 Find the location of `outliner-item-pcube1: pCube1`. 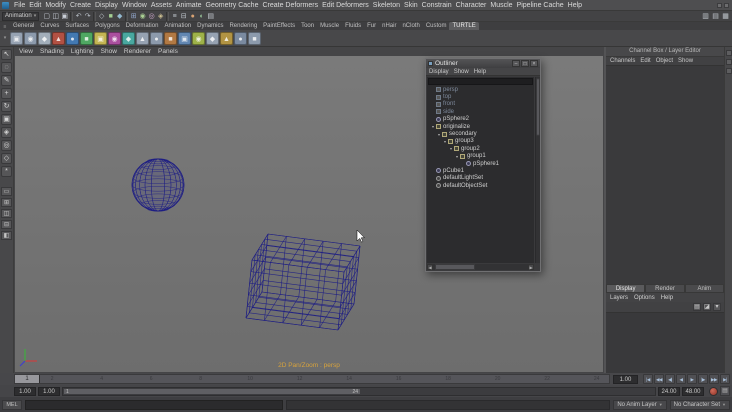

outliner-item-pcube1: pCube1 is located at coordinates (480, 170).